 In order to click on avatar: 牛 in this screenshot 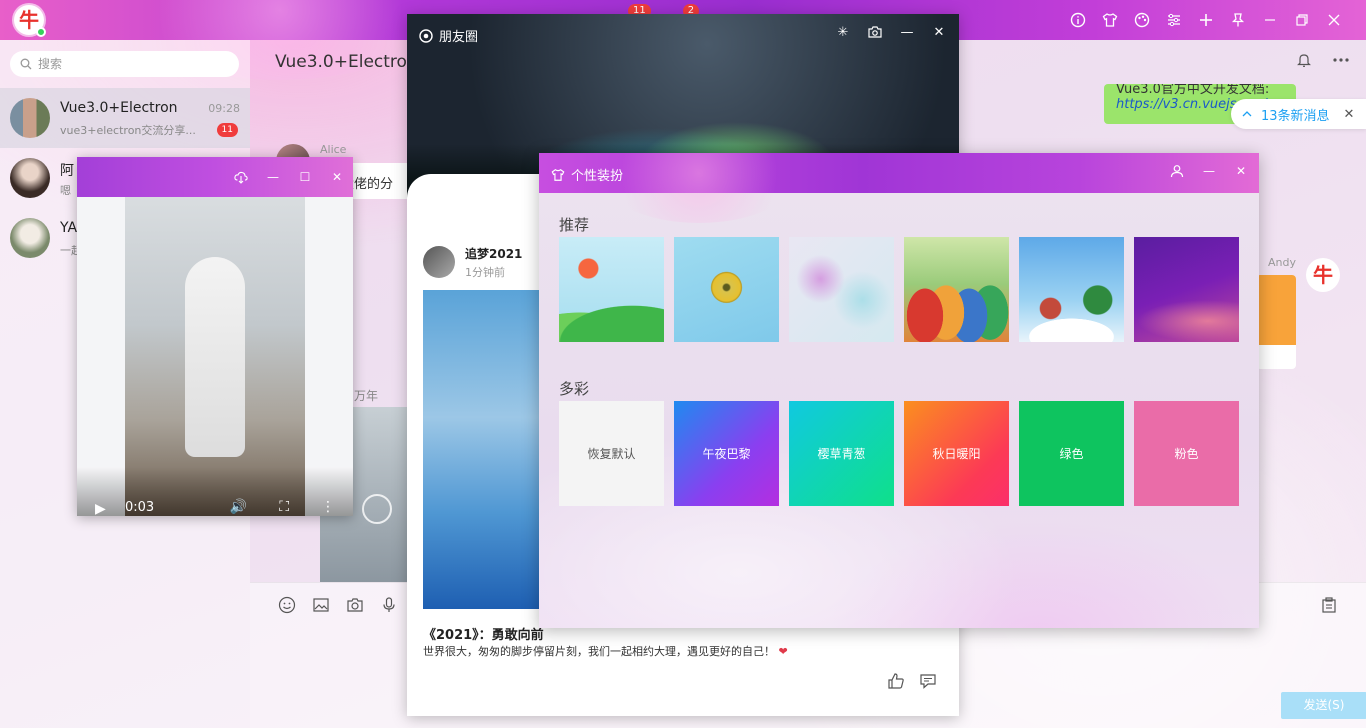, I will do `click(1323, 275)`.